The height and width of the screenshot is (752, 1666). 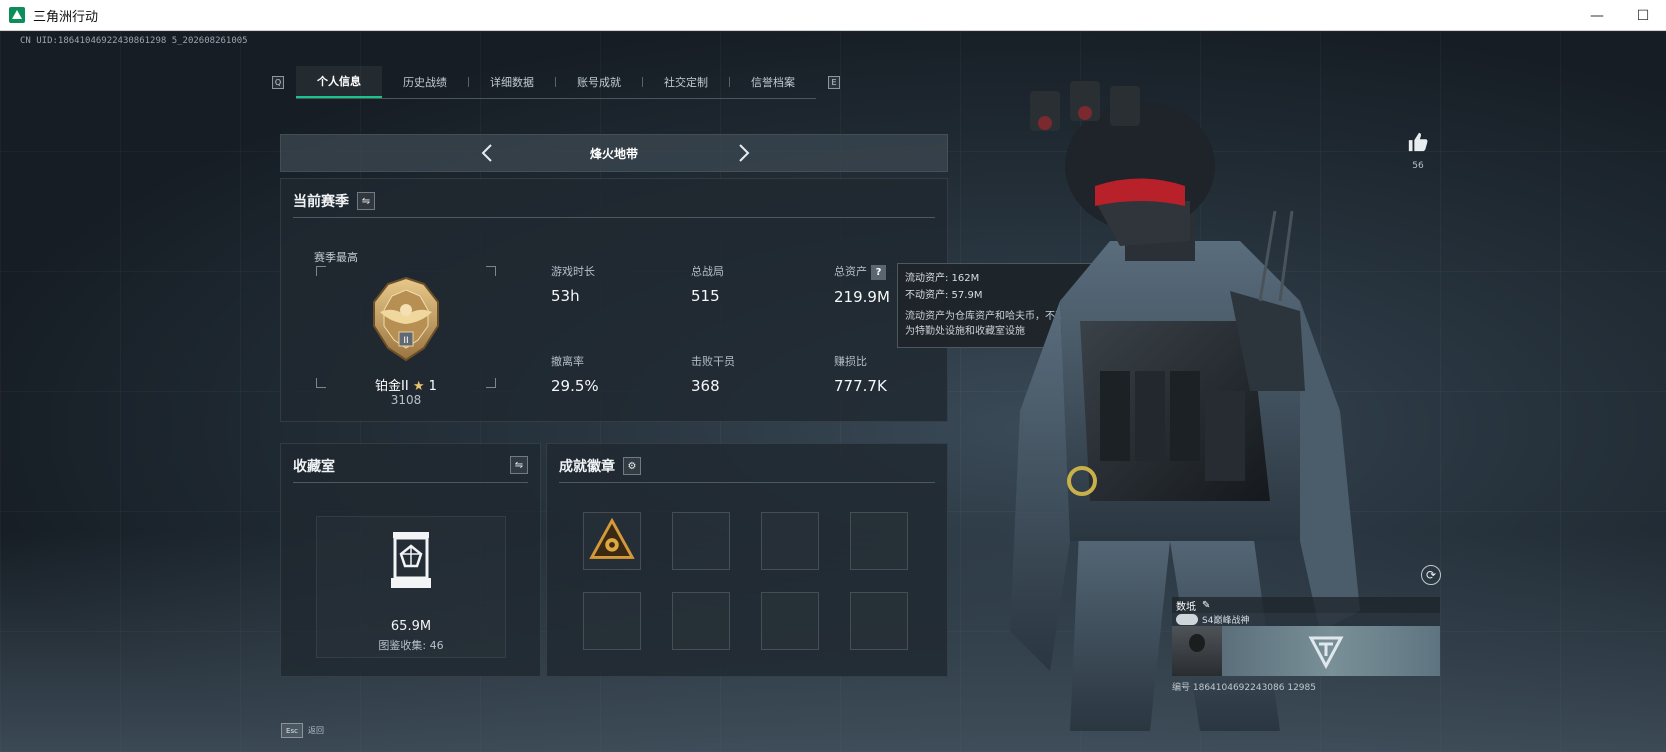 I want to click on tab-personal-info: 个人信息, so click(x=339, y=81).